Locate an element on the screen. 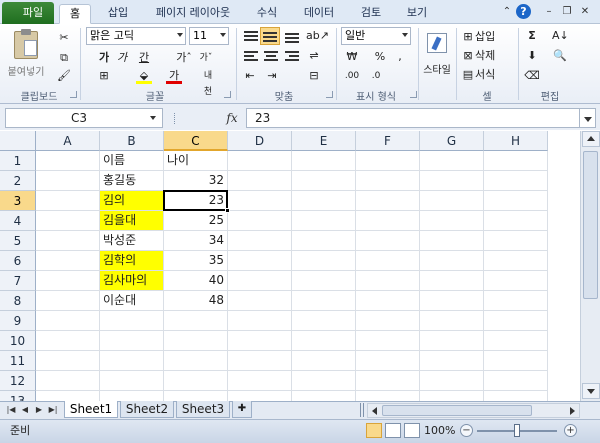  cell-f3 is located at coordinates (388, 201).